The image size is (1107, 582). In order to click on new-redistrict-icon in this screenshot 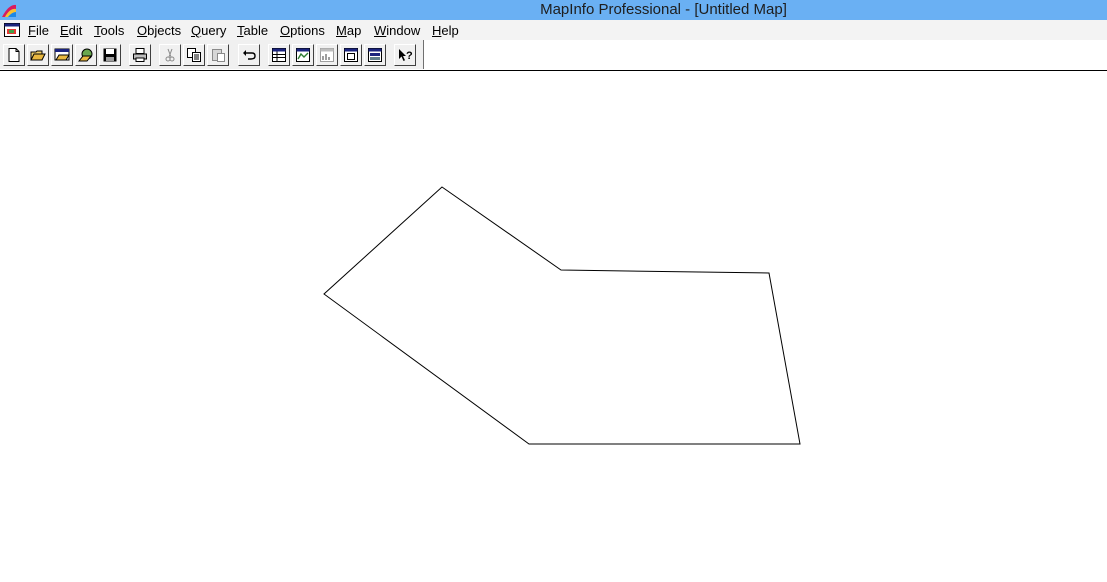, I will do `click(375, 55)`.